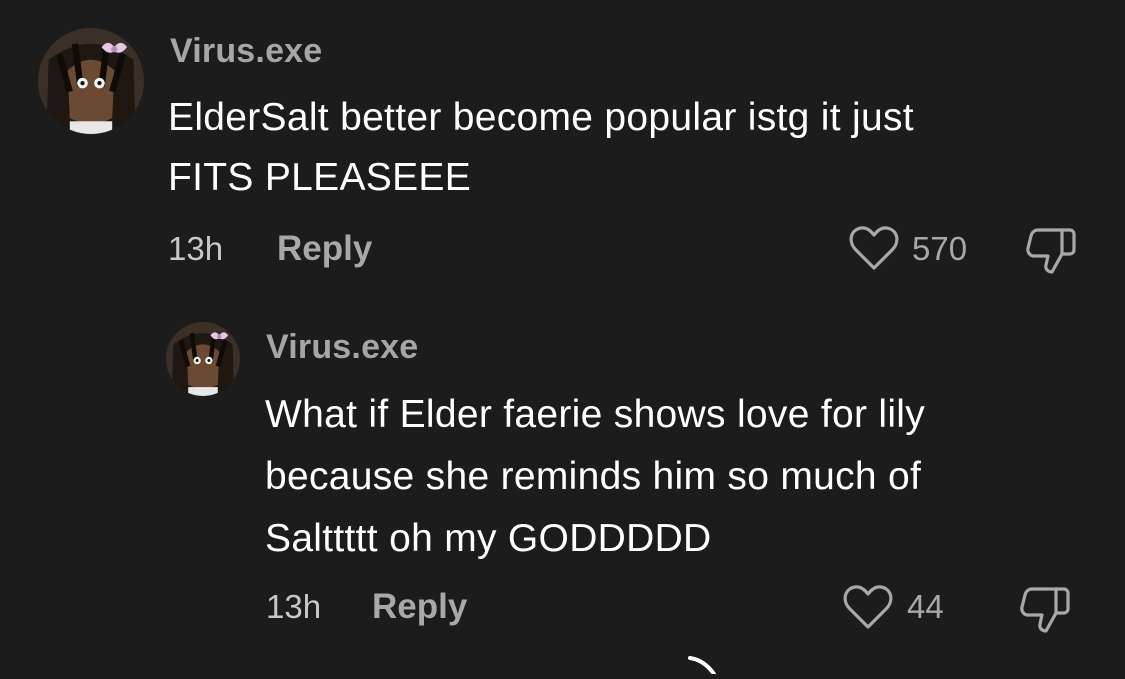 The height and width of the screenshot is (679, 1125). I want to click on comment-text-line: because she reminds him so much of, so click(593, 476).